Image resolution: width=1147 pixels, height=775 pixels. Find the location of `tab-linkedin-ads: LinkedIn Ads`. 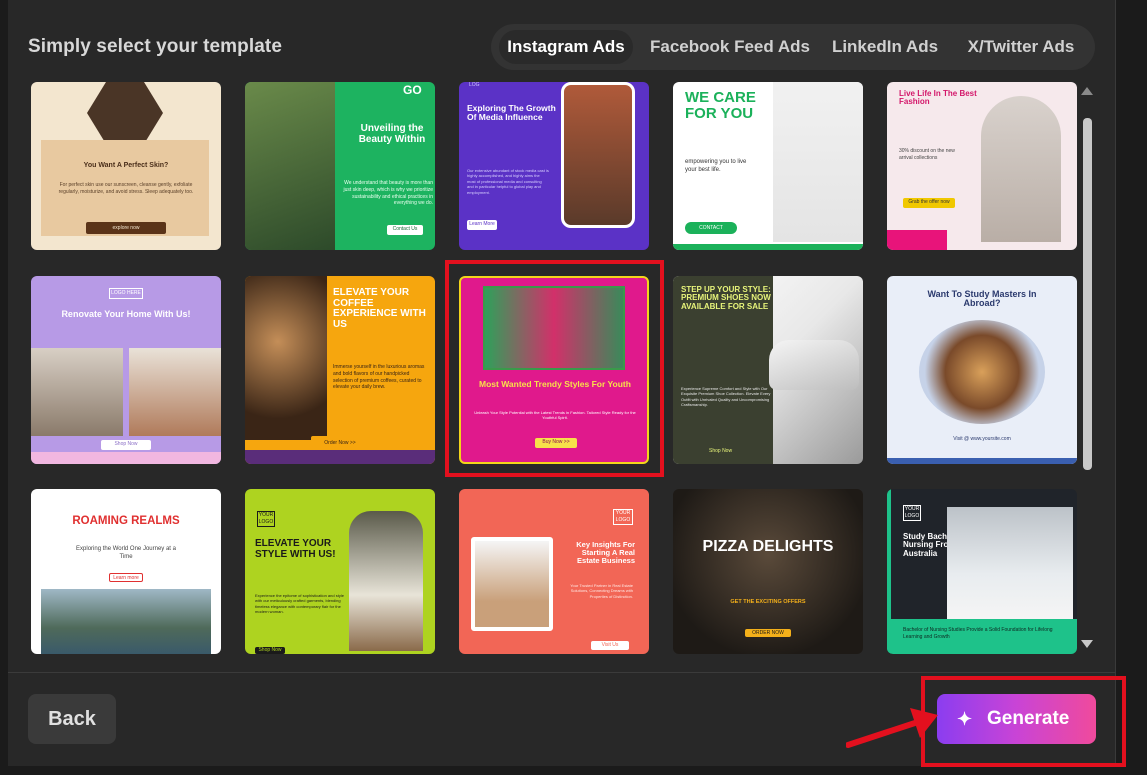

tab-linkedin-ads: LinkedIn Ads is located at coordinates (885, 47).